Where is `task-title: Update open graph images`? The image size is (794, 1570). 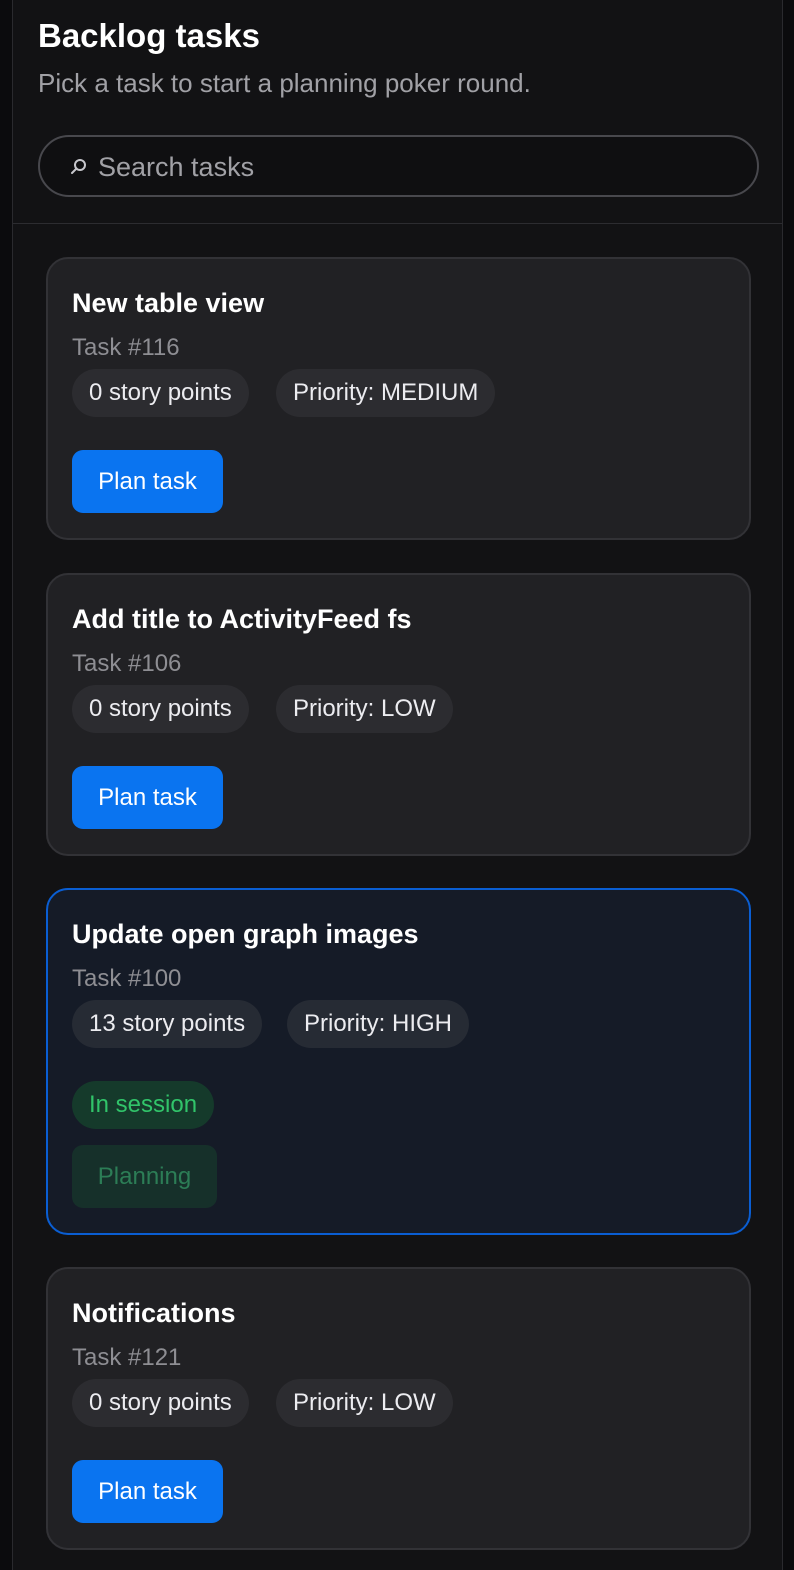 task-title: Update open graph images is located at coordinates (245, 934).